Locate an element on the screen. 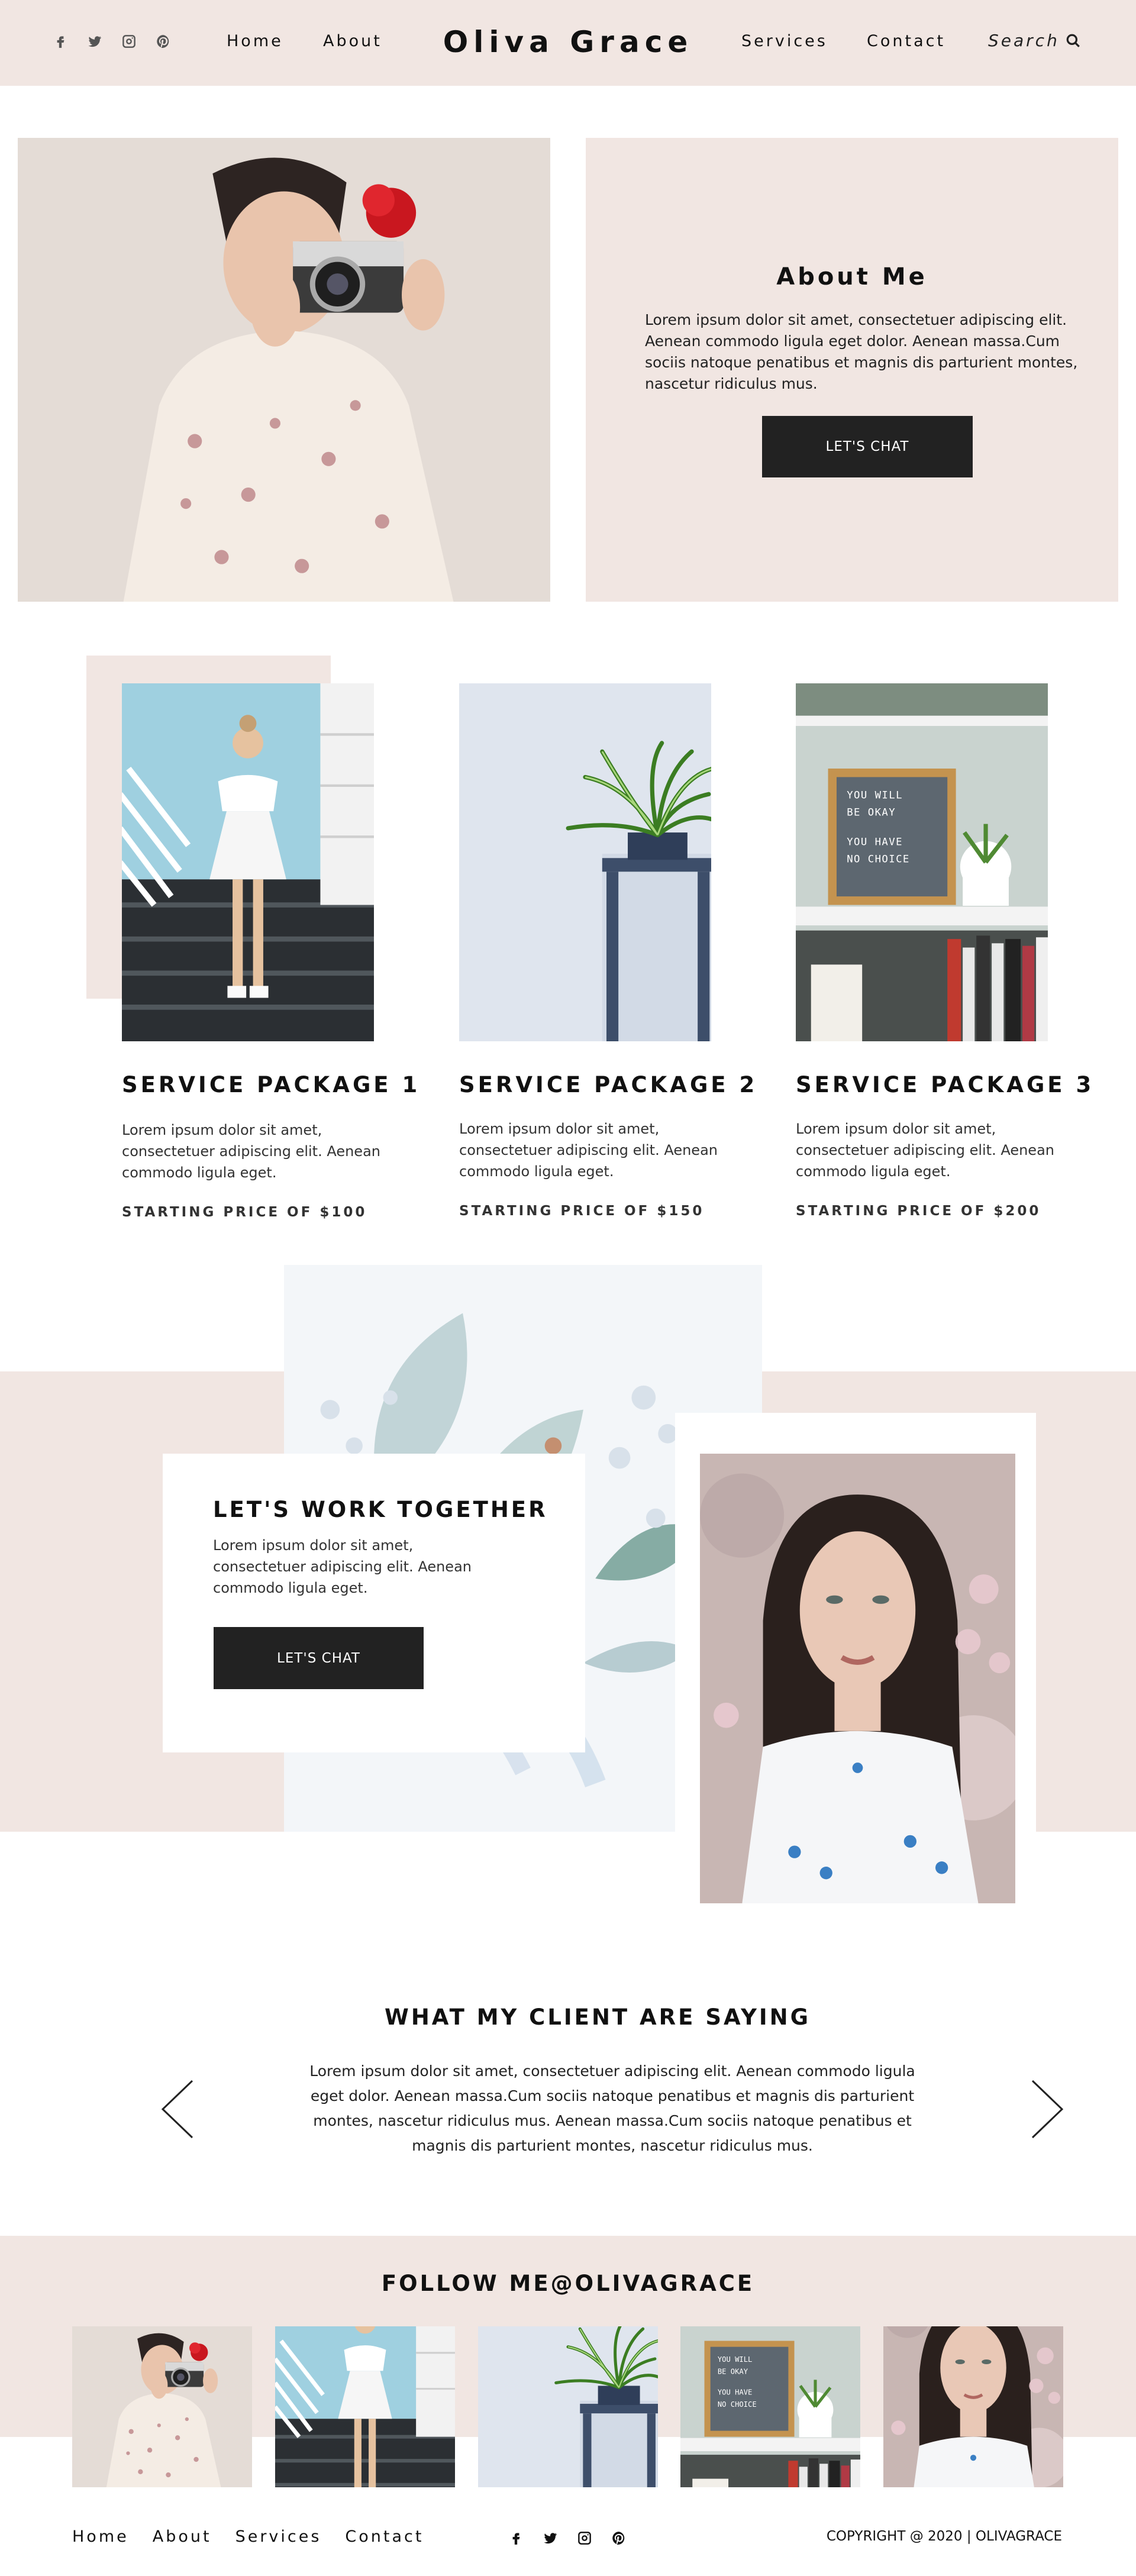 The image size is (1136, 2576). letterboard-line-3: YOU HAVE is located at coordinates (875, 842).